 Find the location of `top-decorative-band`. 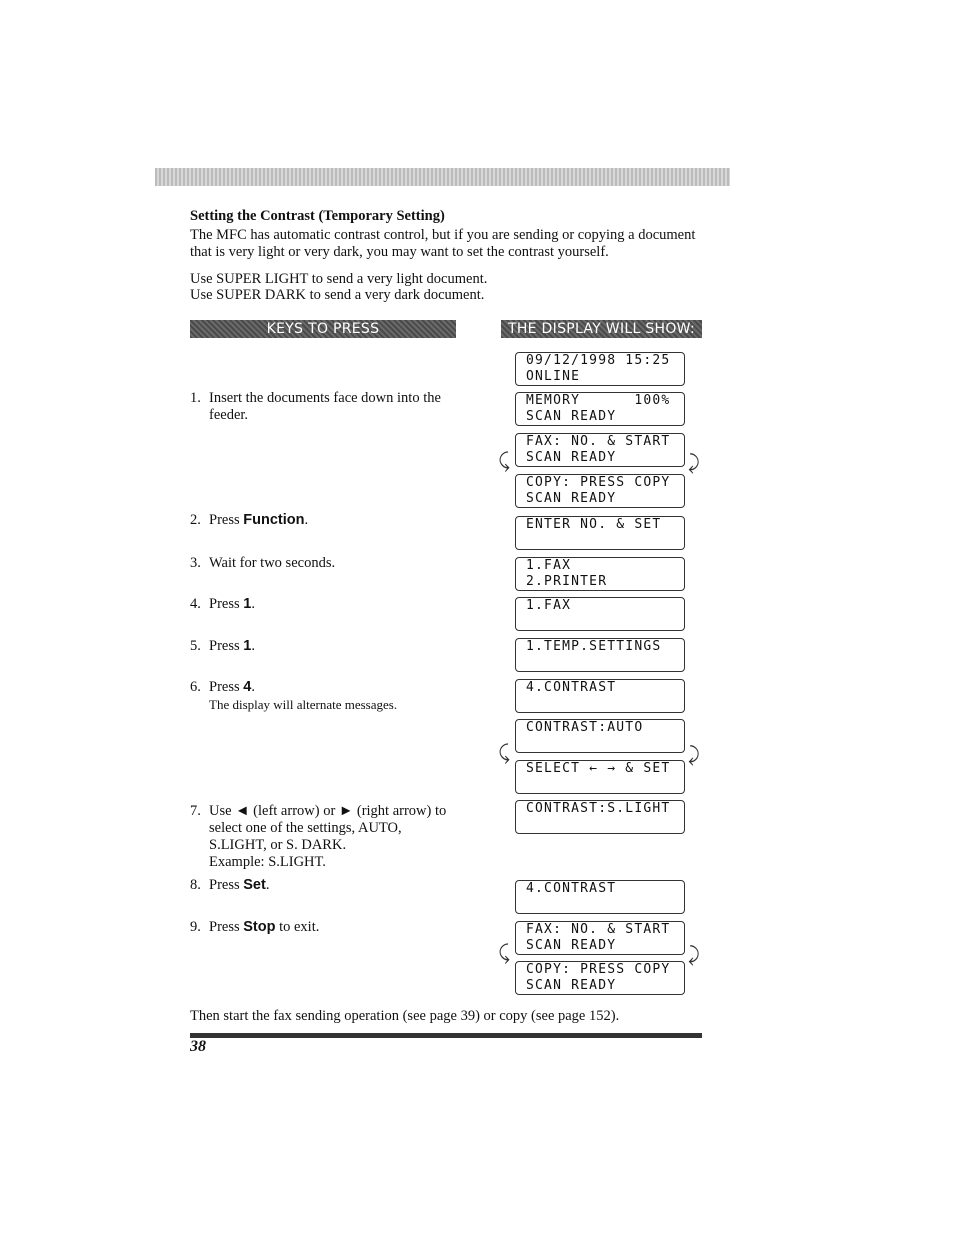

top-decorative-band is located at coordinates (442, 177).